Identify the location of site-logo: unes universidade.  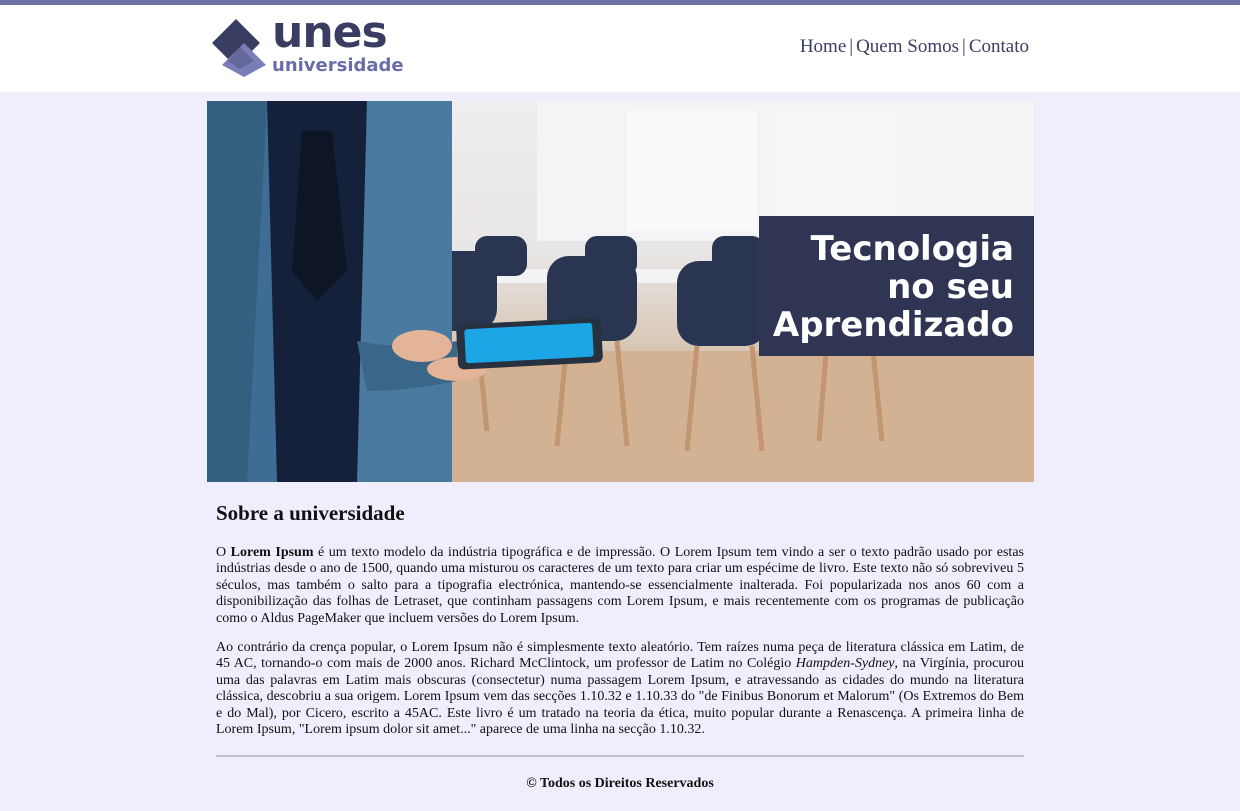
(310, 44).